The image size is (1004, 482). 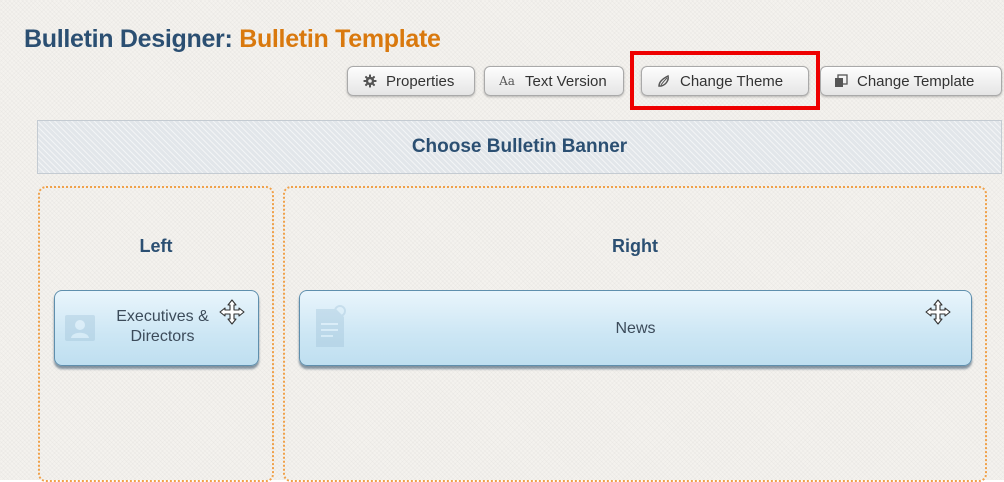 What do you see at coordinates (420, 81) in the screenshot?
I see `properties-label: Properties` at bounding box center [420, 81].